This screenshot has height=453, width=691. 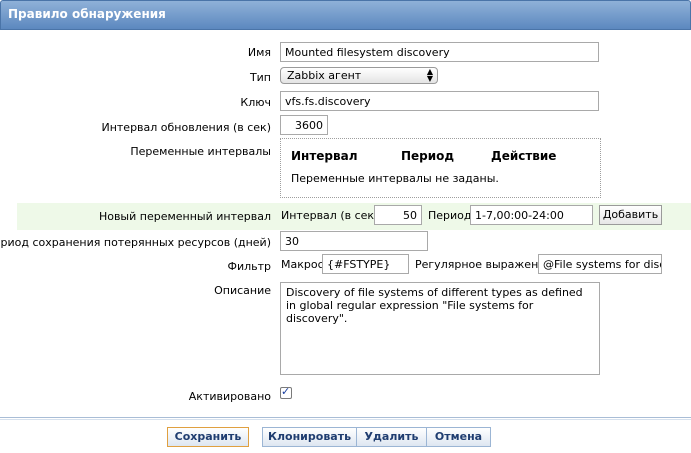 What do you see at coordinates (450, 215) in the screenshot?
I see `new-flex-period-label: Период` at bounding box center [450, 215].